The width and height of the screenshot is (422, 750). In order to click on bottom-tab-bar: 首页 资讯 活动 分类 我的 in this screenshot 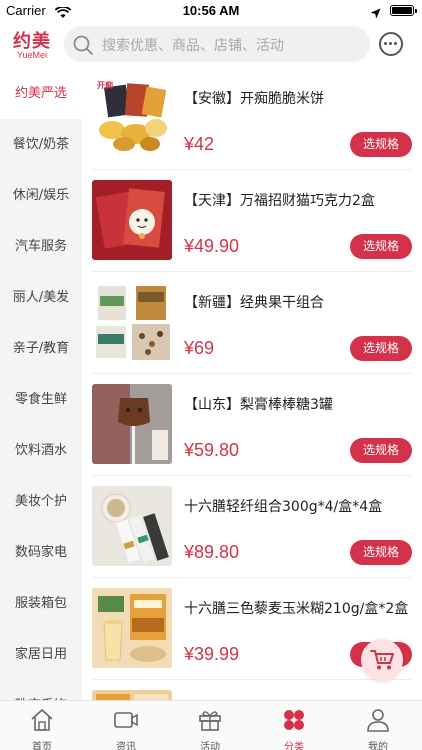, I will do `click(211, 725)`.